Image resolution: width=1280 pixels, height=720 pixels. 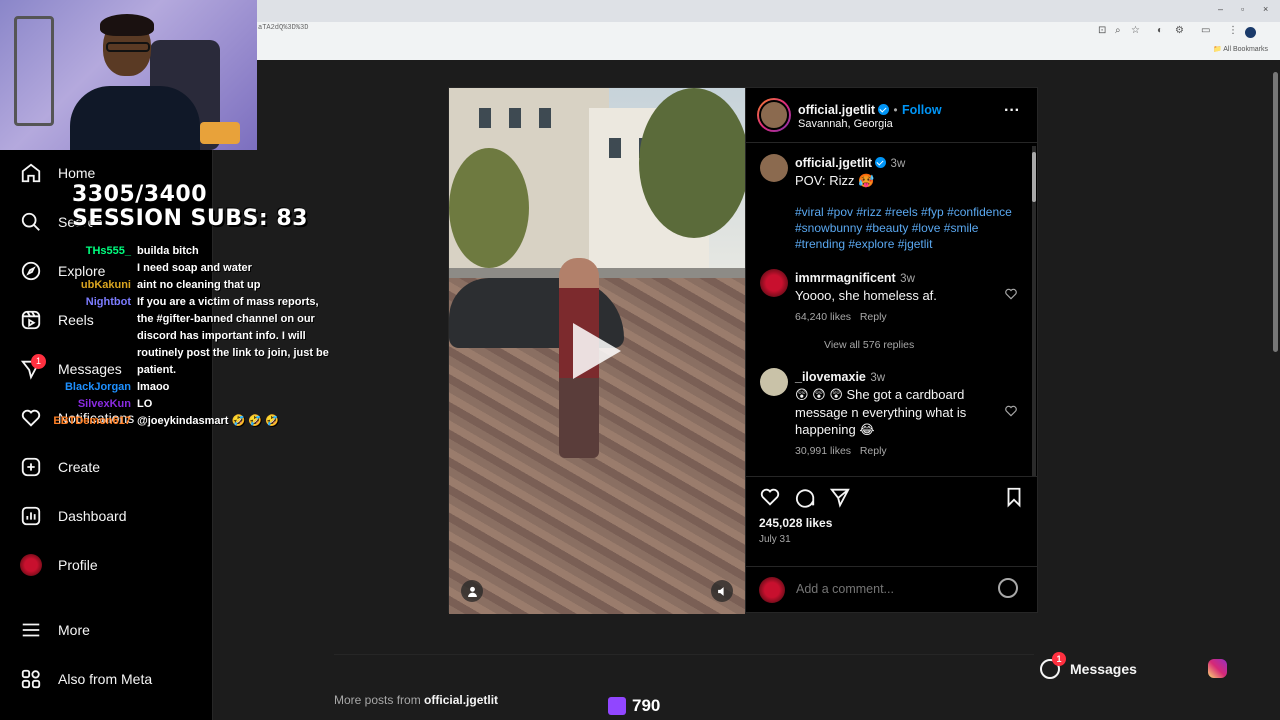 What do you see at coordinates (823, 451) in the screenshot?
I see `comment-likes: 30,991 likes` at bounding box center [823, 451].